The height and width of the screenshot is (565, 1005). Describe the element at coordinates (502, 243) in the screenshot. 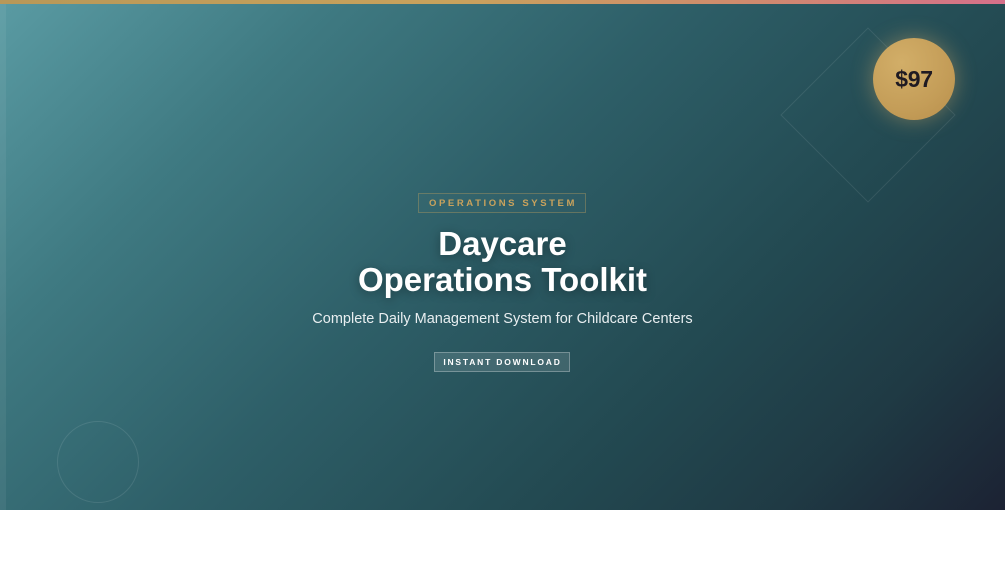

I see `product-title-line-1: Daycare` at that location.